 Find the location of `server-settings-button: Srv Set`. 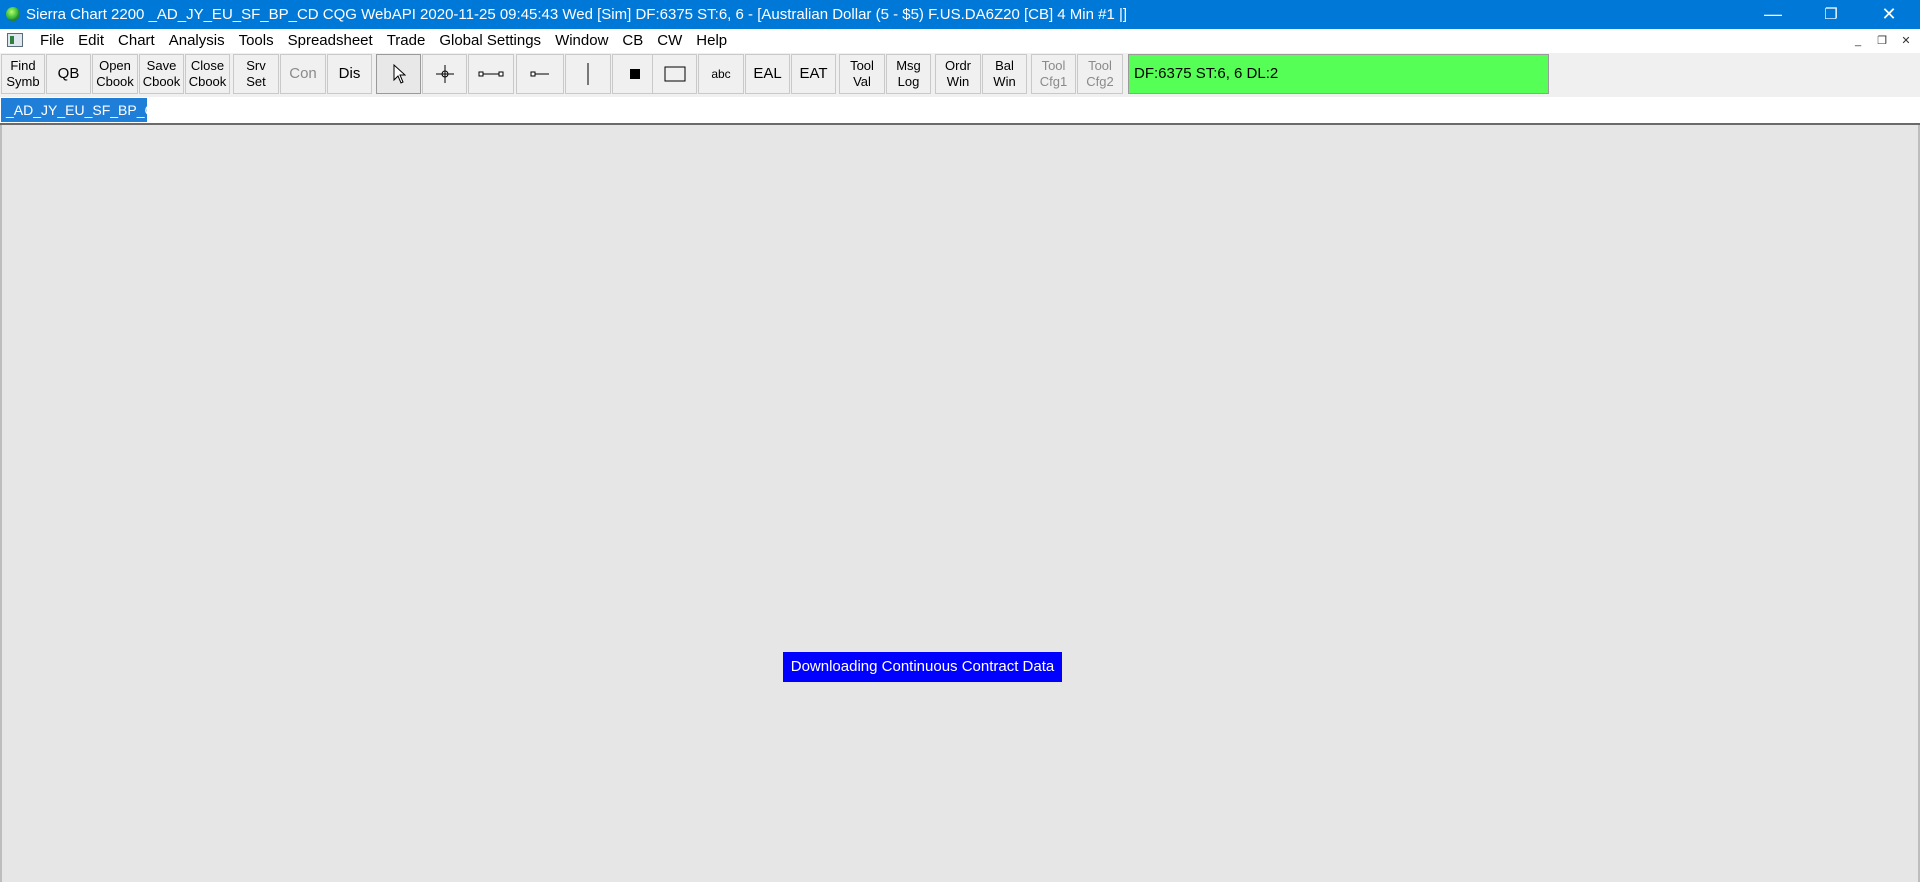

server-settings-button: Srv Set is located at coordinates (256, 74).